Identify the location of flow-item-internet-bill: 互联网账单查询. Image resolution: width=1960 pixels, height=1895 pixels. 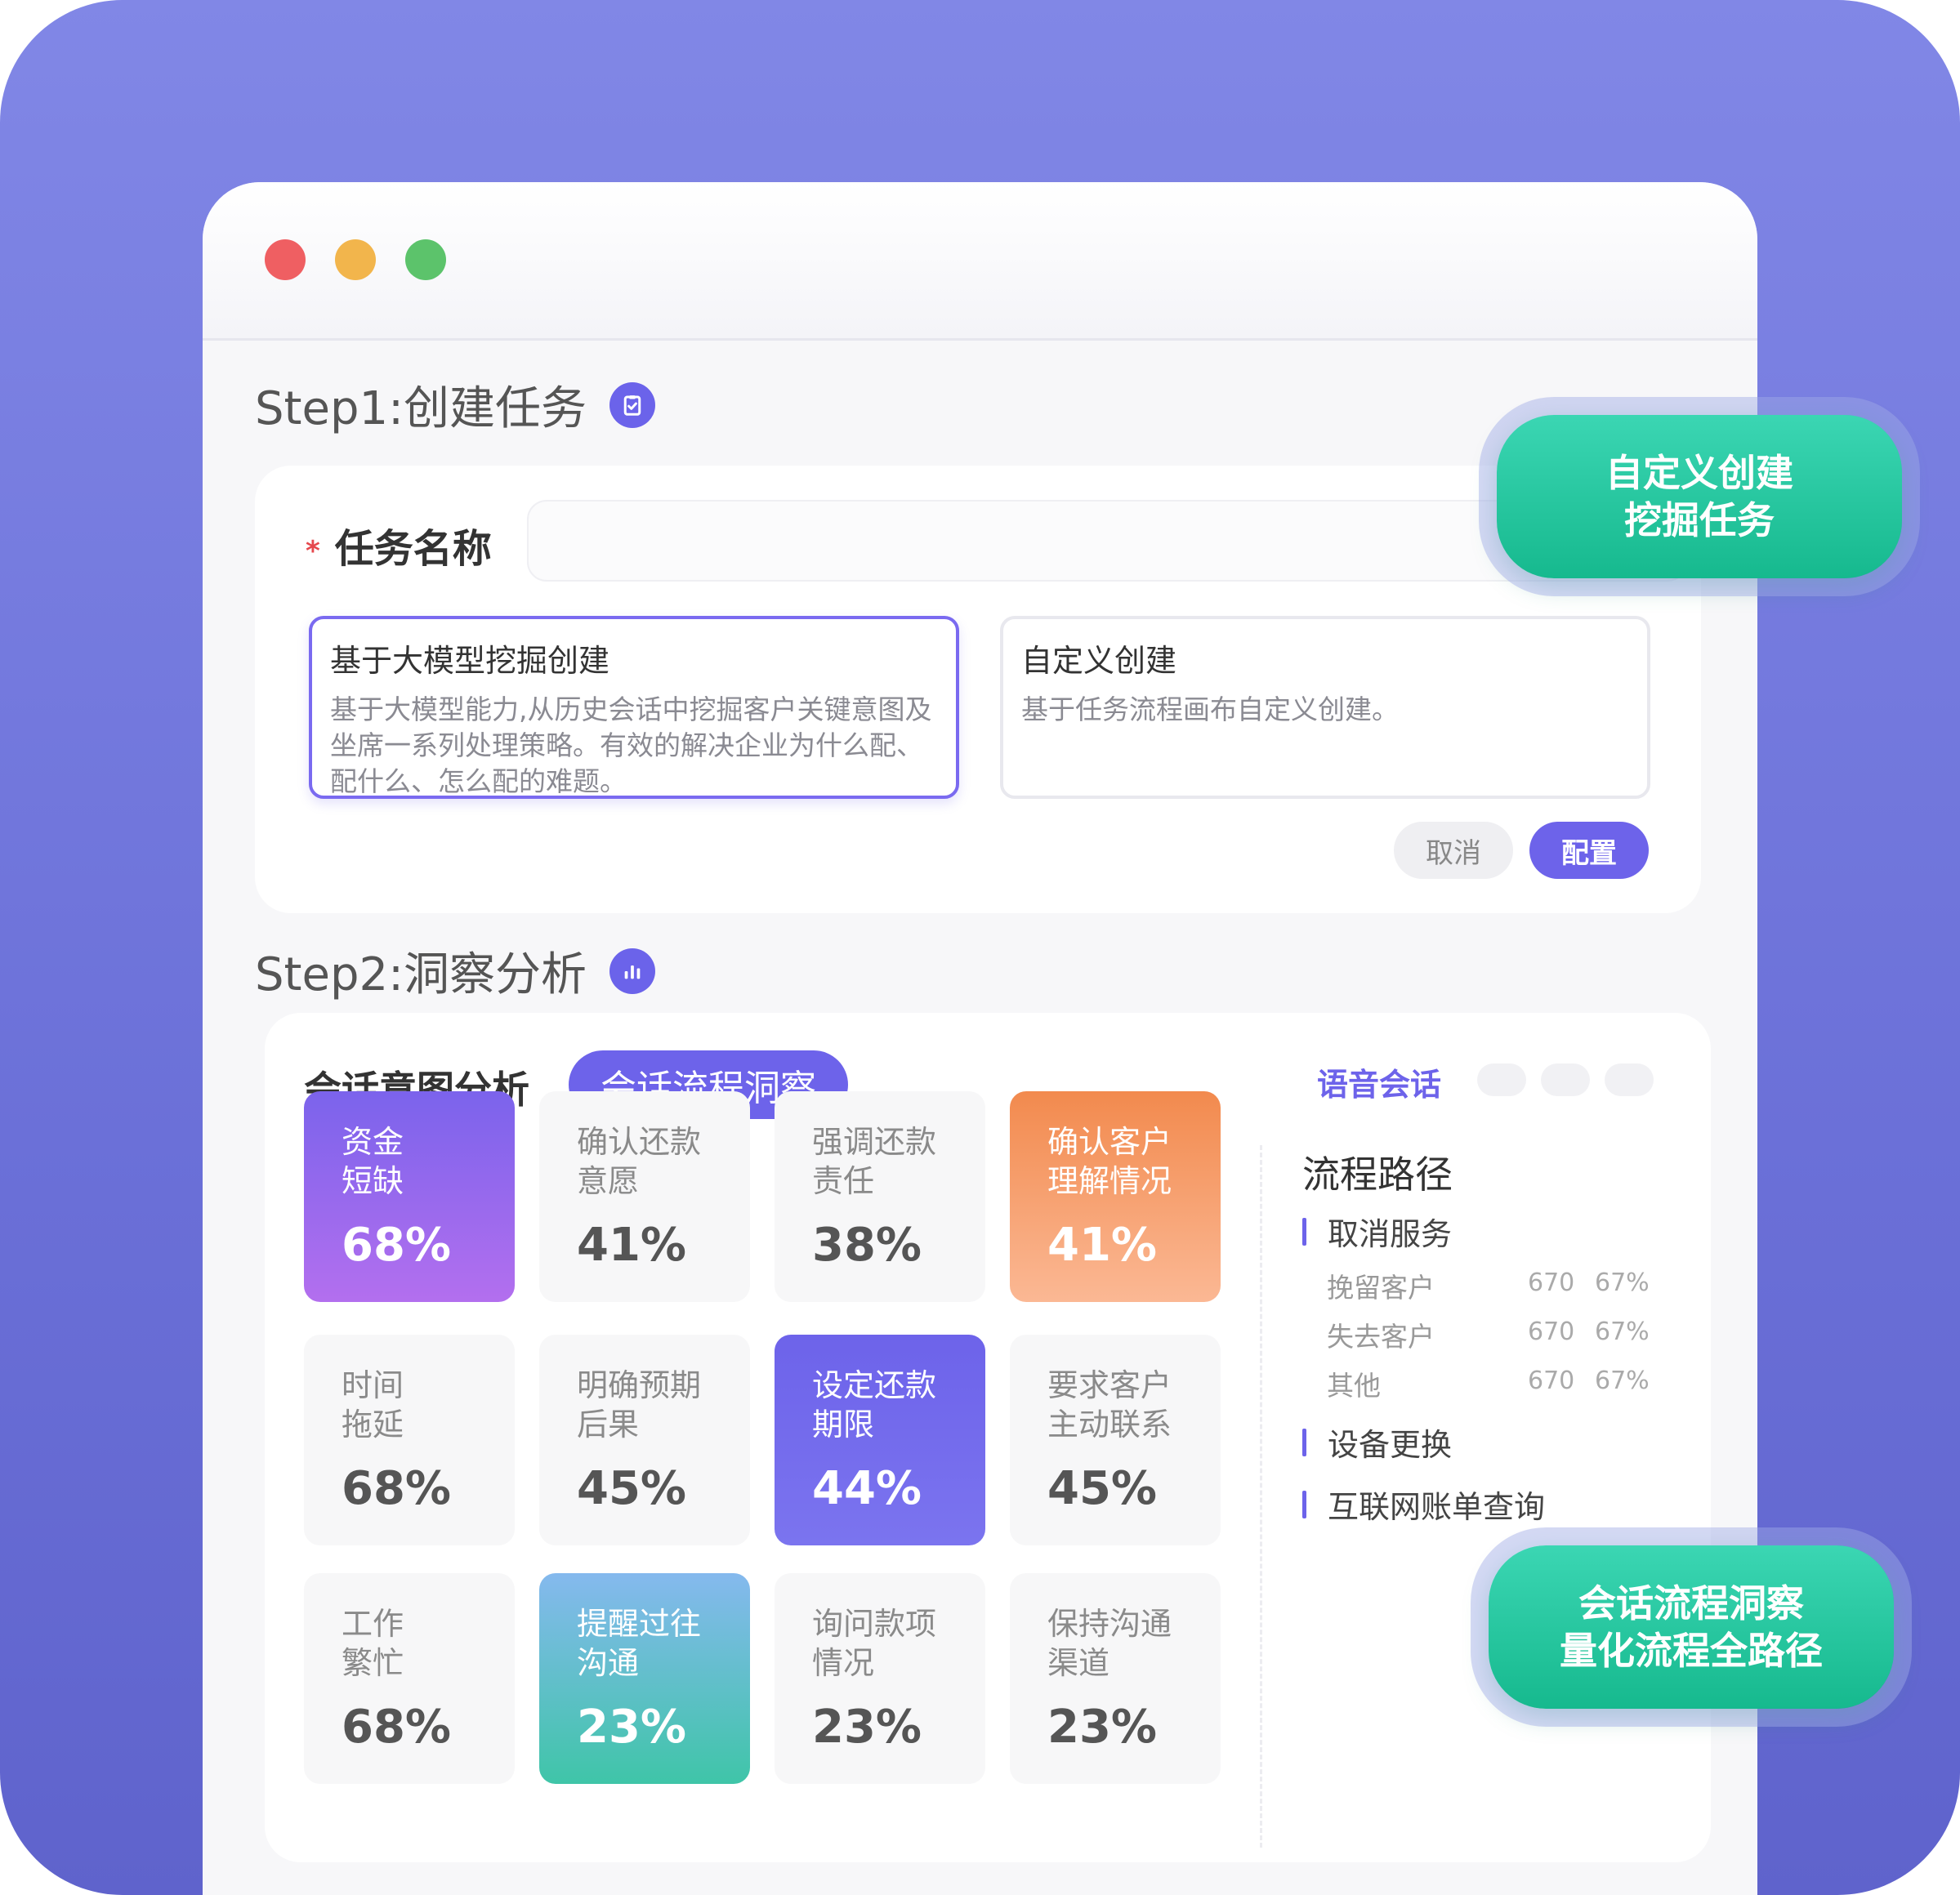
(1424, 1504).